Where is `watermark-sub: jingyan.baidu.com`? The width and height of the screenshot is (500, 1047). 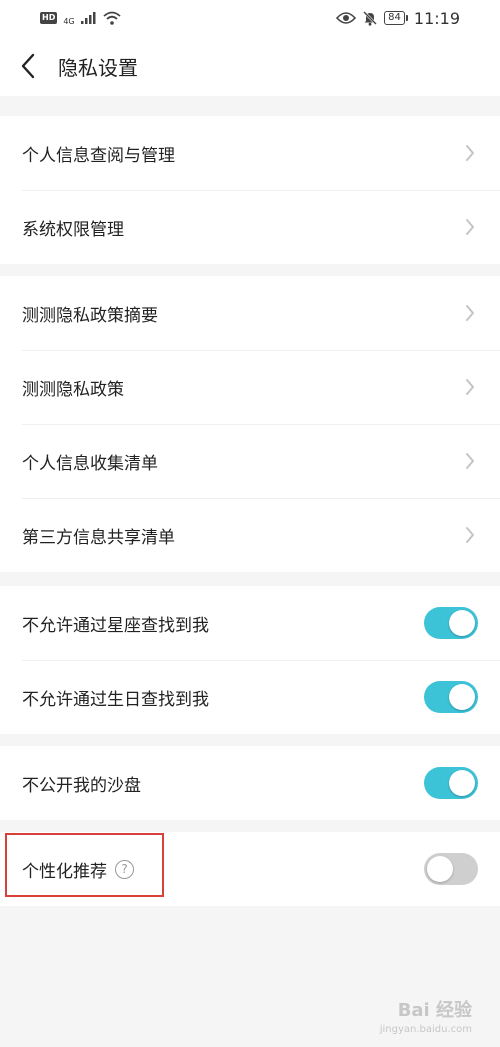
watermark-sub: jingyan.baidu.com is located at coordinates (425, 1029).